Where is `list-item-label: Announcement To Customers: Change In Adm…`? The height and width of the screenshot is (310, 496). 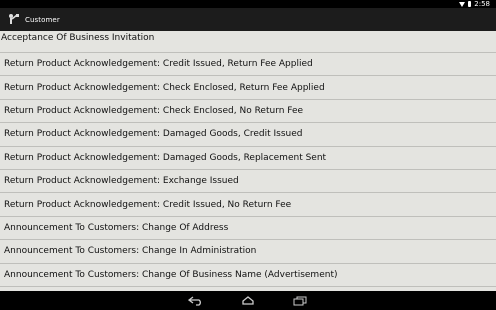 list-item-label: Announcement To Customers: Change In Adm… is located at coordinates (130, 251).